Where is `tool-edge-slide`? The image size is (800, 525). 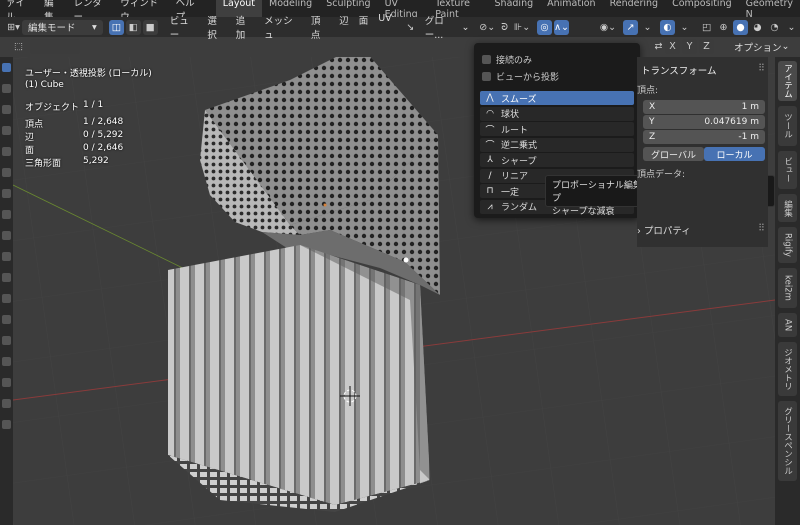 tool-edge-slide is located at coordinates (6, 403).